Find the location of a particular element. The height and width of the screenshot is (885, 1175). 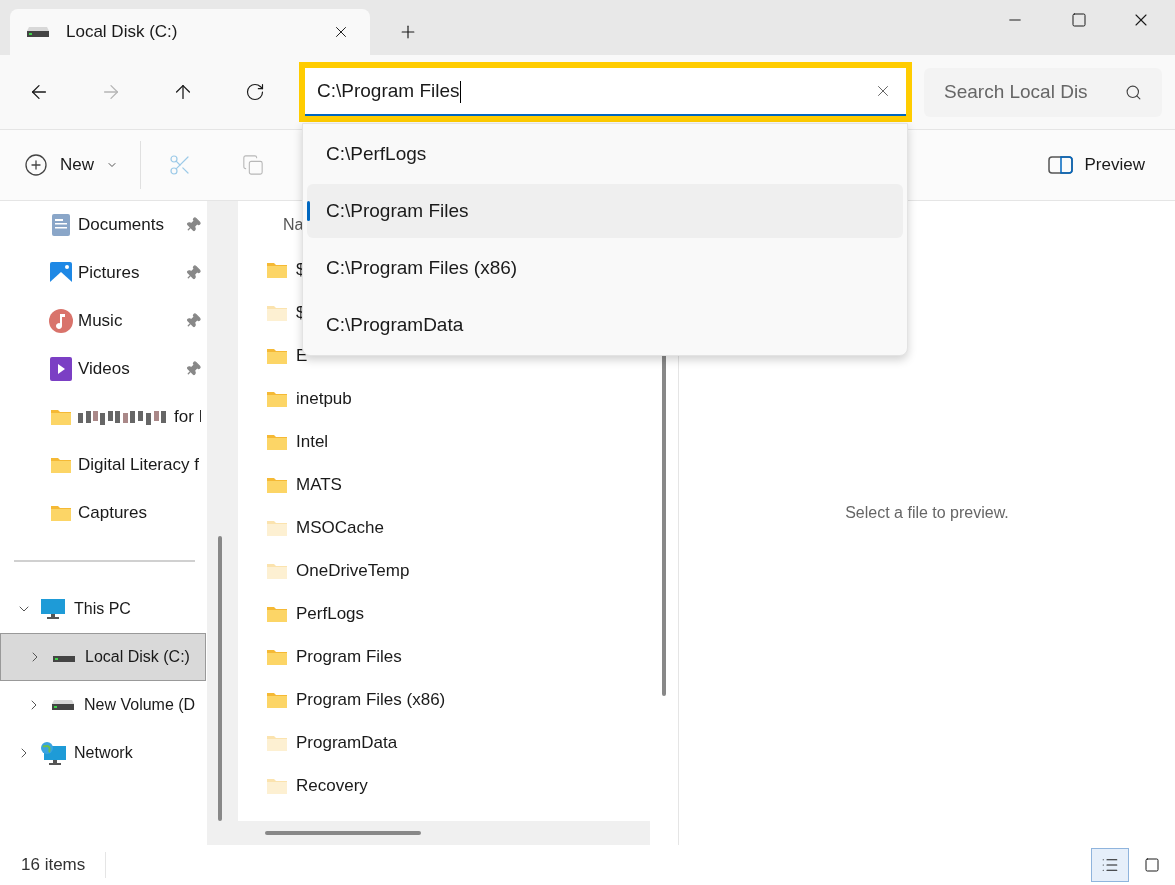

preview-message: Select a file to preview. is located at coordinates (927, 513).